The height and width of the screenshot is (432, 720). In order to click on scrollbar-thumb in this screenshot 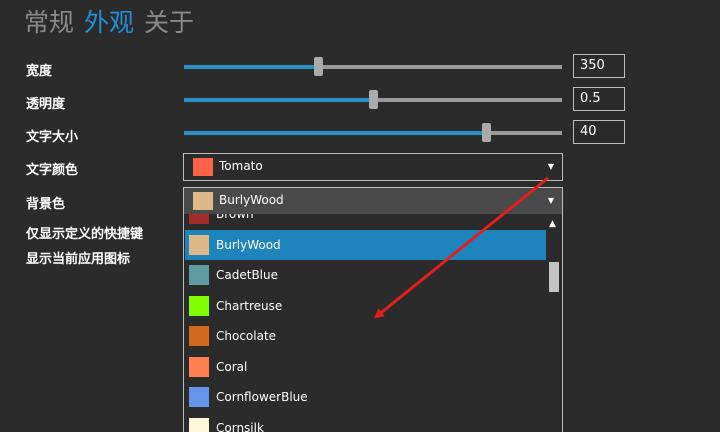, I will do `click(554, 277)`.